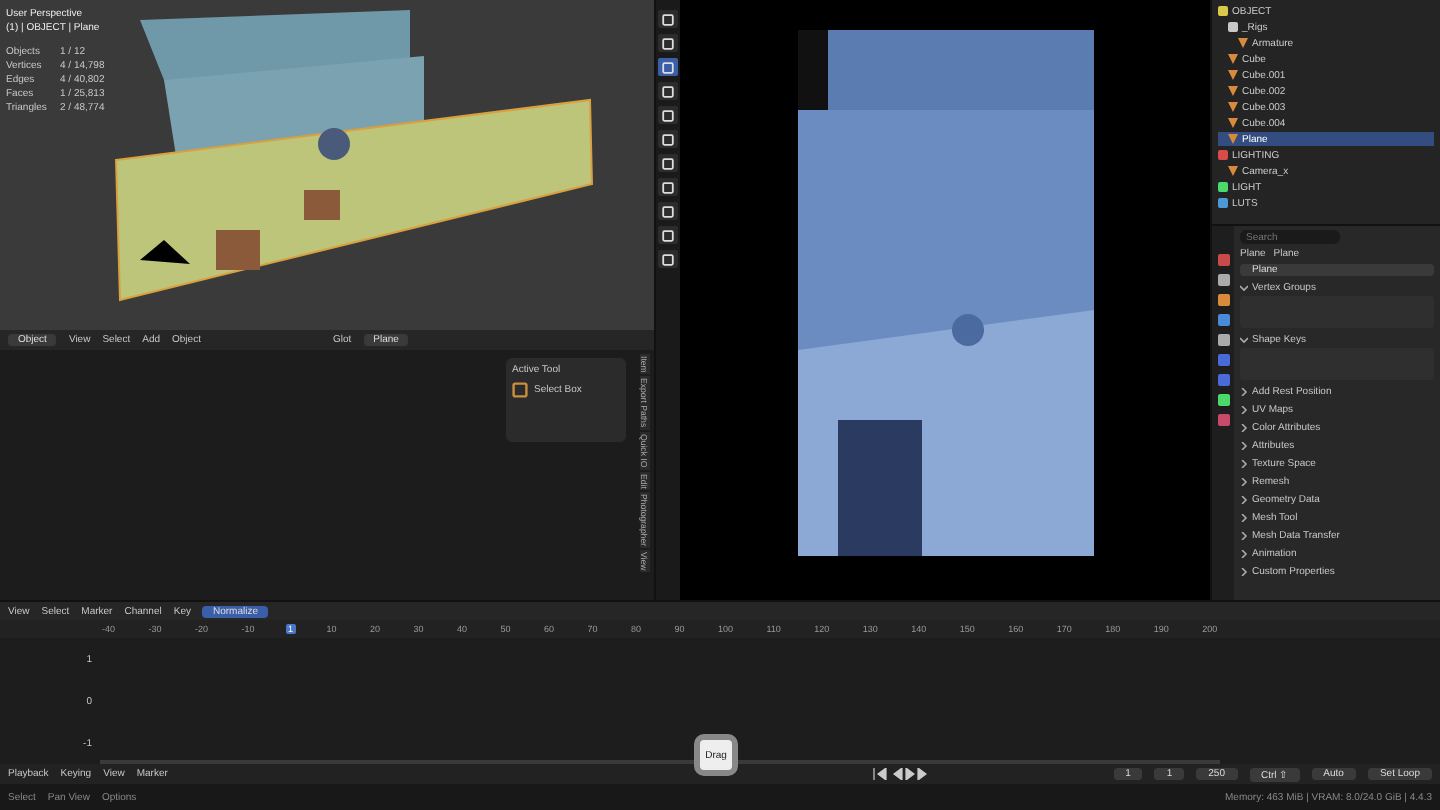 This screenshot has height=810, width=1440. I want to click on playback-controls-icon, so click(899, 774).